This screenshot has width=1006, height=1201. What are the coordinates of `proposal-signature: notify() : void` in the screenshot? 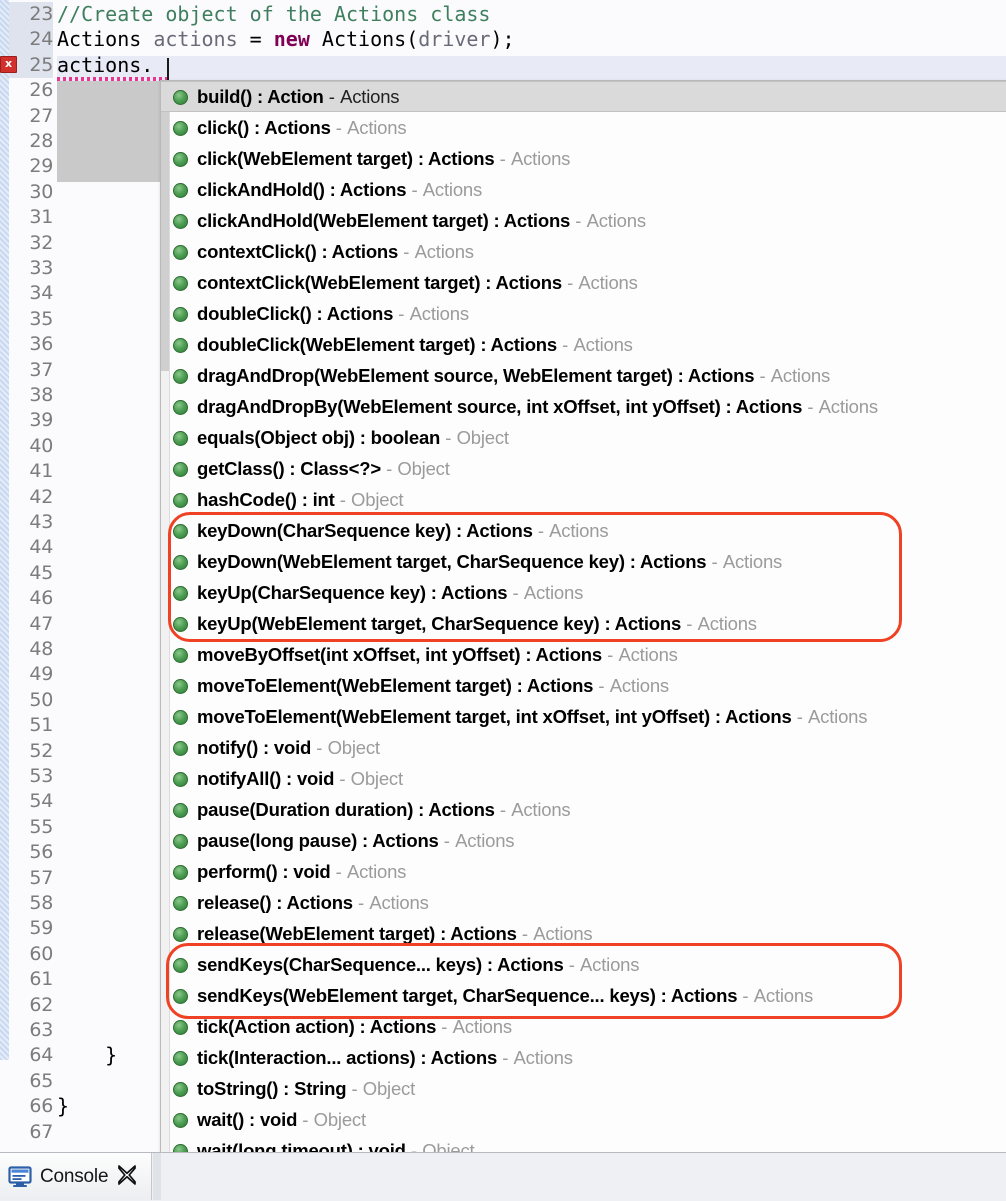 It's located at (254, 747).